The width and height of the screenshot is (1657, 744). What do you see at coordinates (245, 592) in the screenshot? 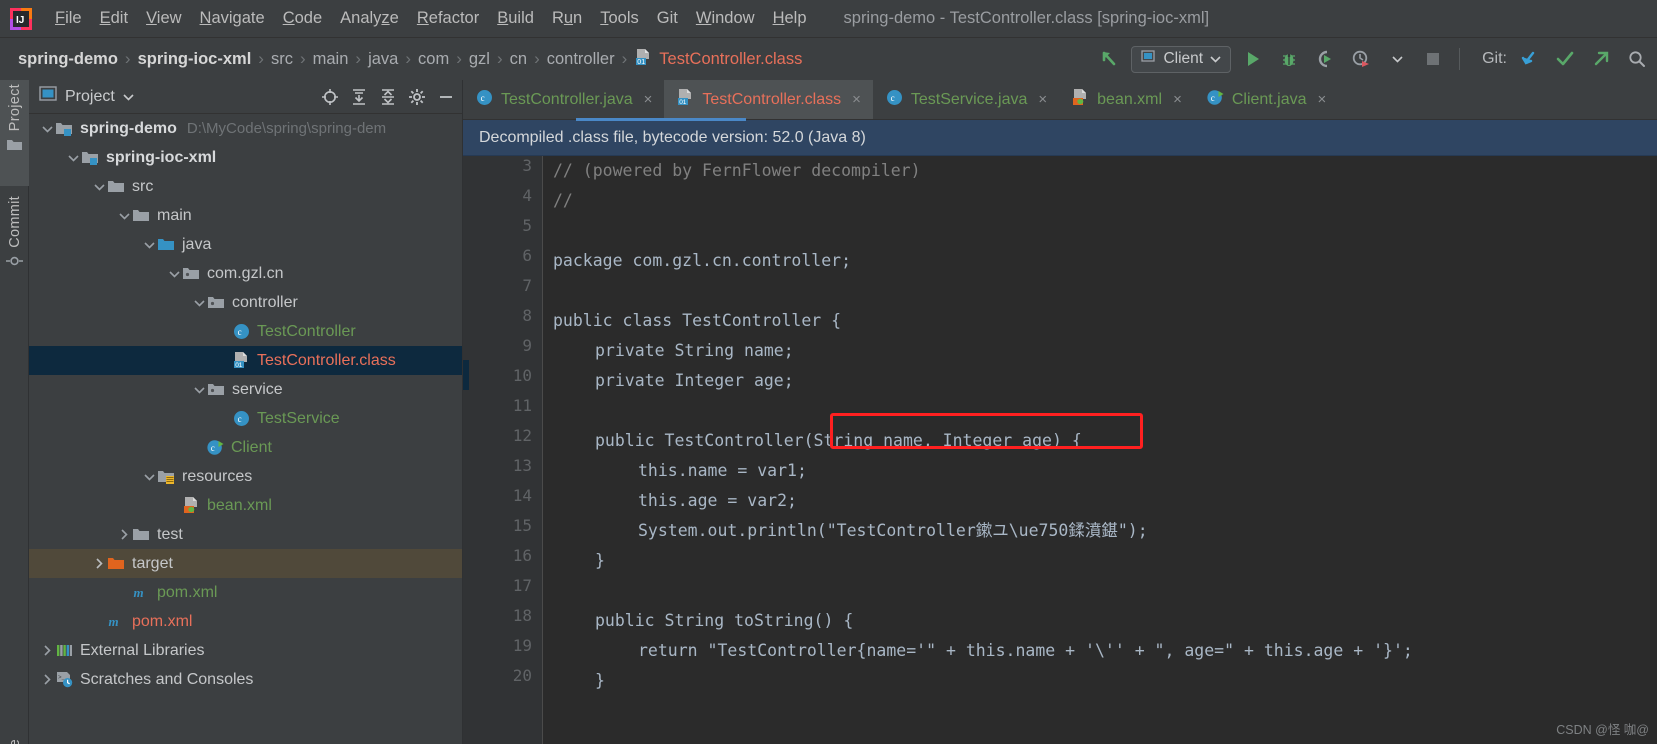
I see `tree-row-pom-xml-module: m pom.xml` at bounding box center [245, 592].